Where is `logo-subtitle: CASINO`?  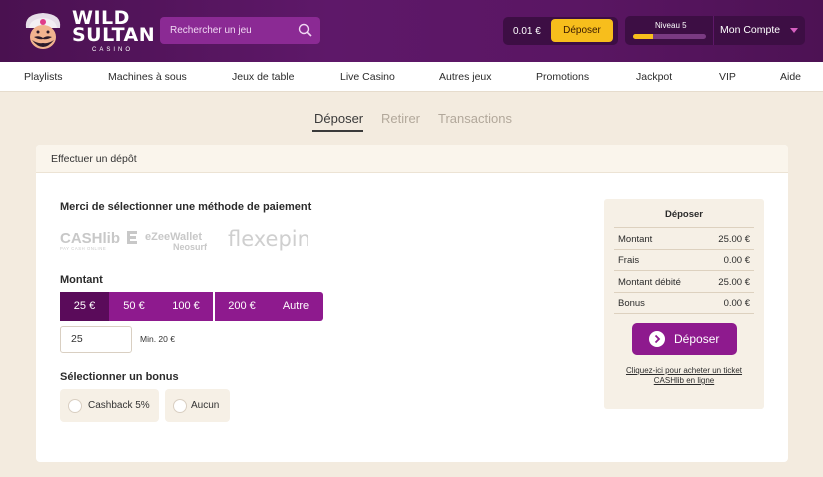 logo-subtitle: CASINO is located at coordinates (113, 50).